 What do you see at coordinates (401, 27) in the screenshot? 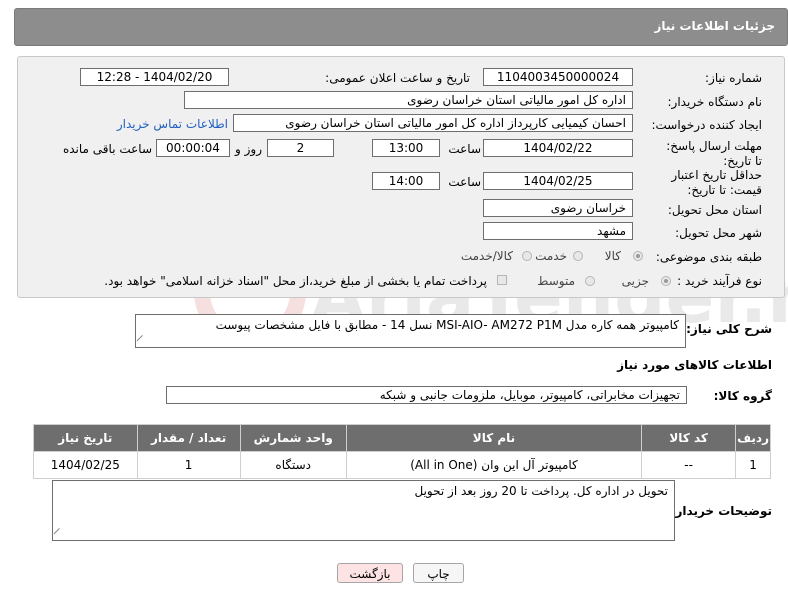
I see `page-header: جزئیات اطلاعات نیاز` at bounding box center [401, 27].